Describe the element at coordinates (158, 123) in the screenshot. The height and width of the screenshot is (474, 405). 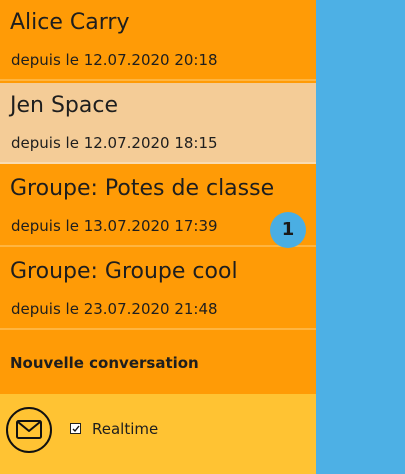
I see `conversation-item-jen-space: Jen Space depuis le 12.07.2020 18:15` at that location.